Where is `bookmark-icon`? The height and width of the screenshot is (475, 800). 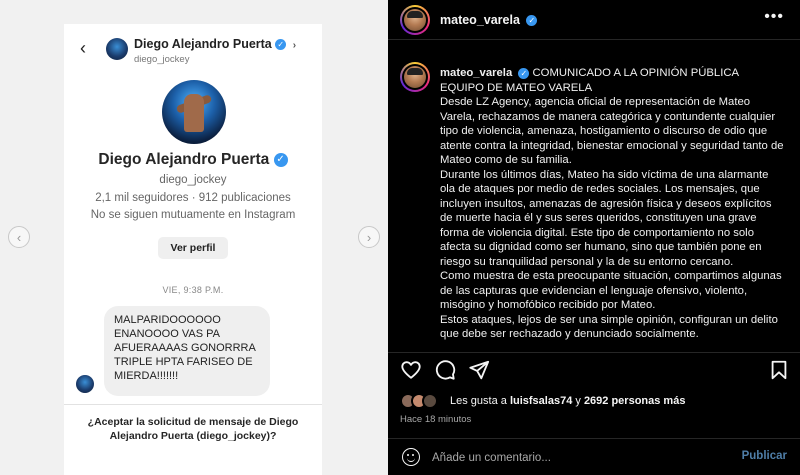 bookmark-icon is located at coordinates (779, 370).